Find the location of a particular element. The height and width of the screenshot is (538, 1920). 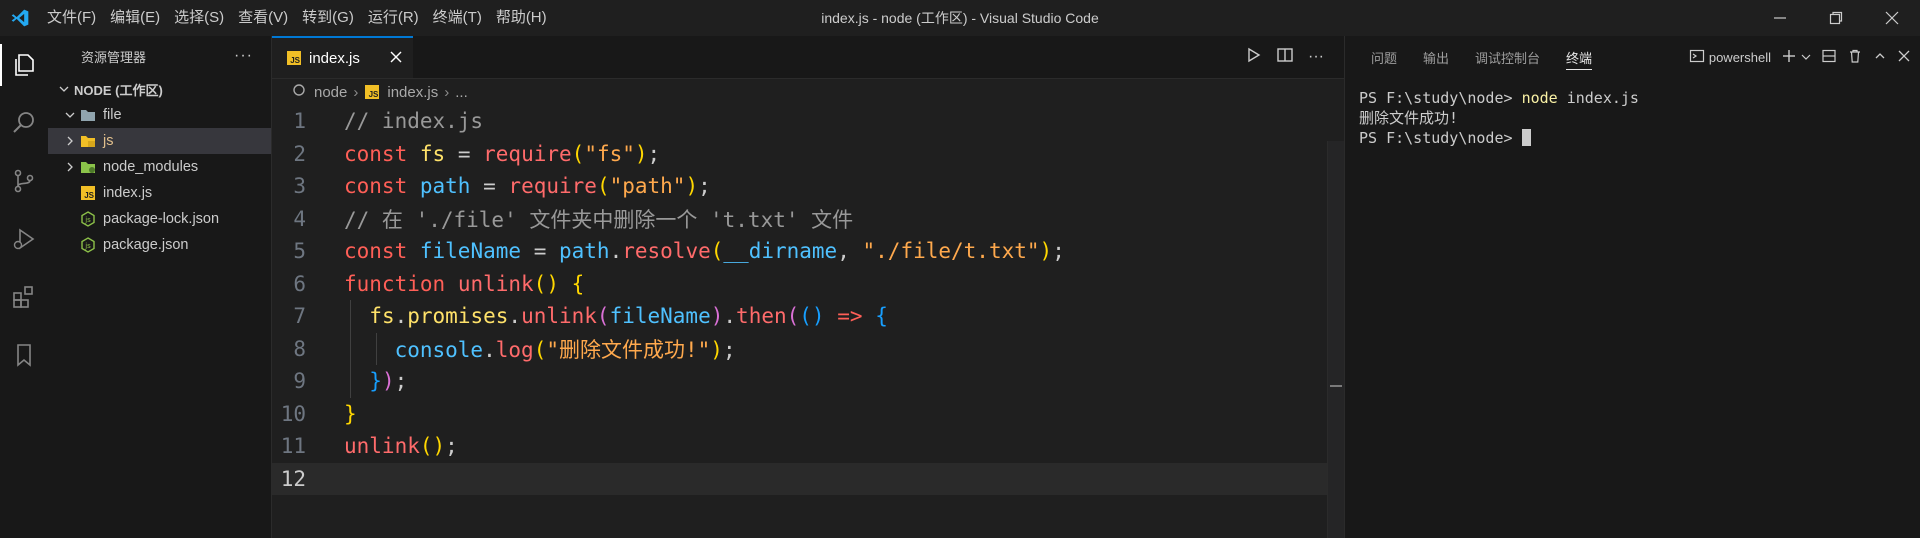

code-line: 8 console.log("删除文件成功!"); is located at coordinates (800, 348).